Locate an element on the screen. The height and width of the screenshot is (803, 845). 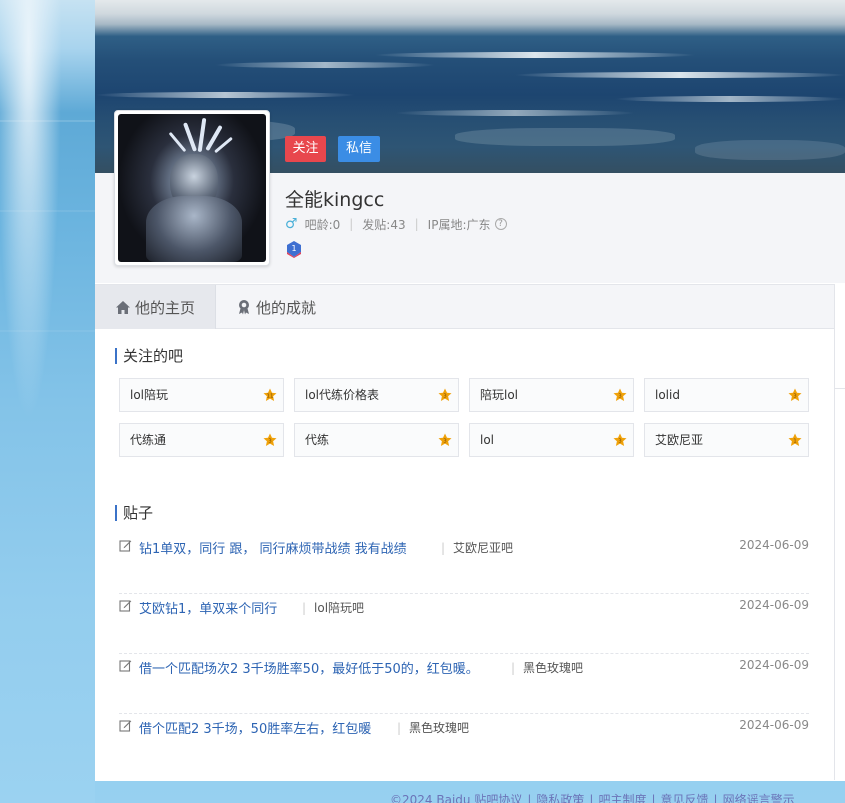
forum-name: lol is located at coordinates (487, 440).